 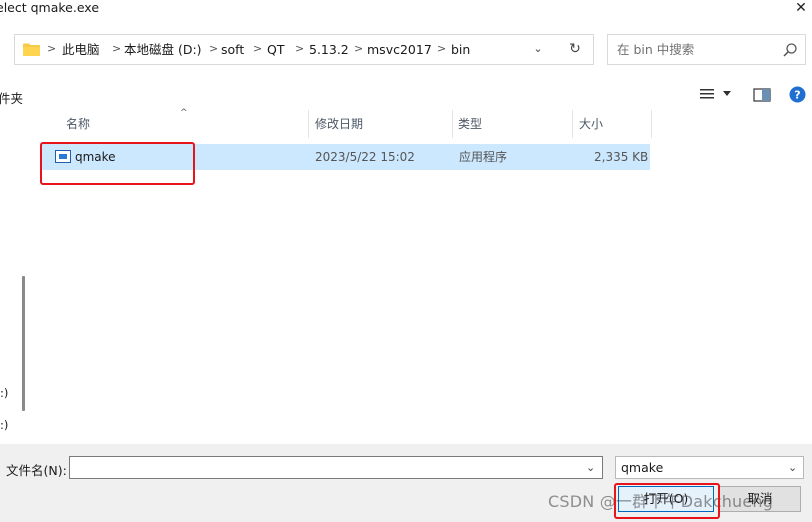 What do you see at coordinates (329, 49) in the screenshot?
I see `breadcrumb-5-13-2: 5.13.2` at bounding box center [329, 49].